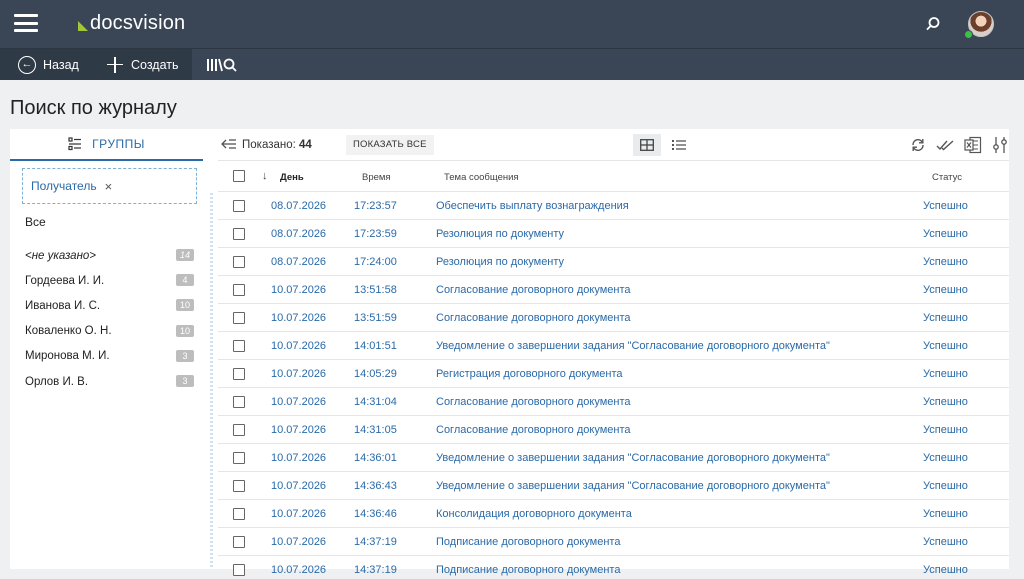  What do you see at coordinates (481, 177) in the screenshot?
I see `column-header-subject: Тема сообщения` at bounding box center [481, 177].